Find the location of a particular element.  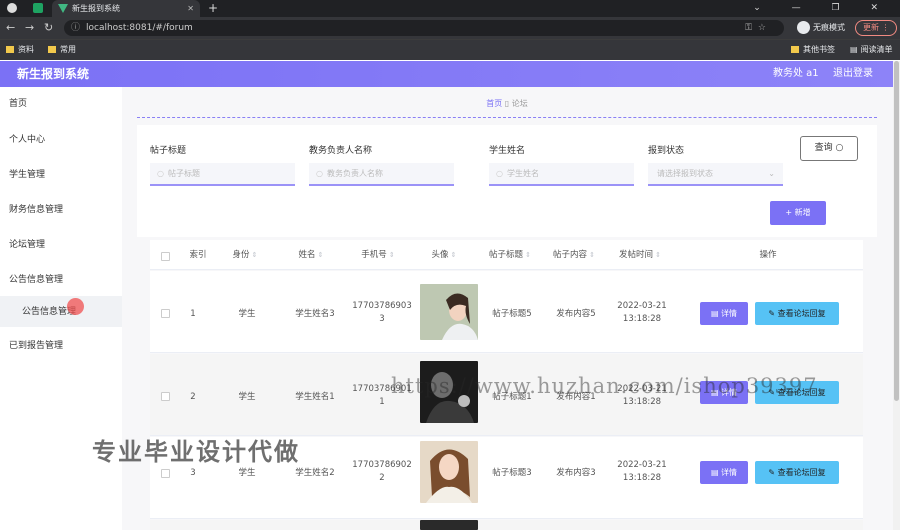

key-star-icons: ⚿☆ is located at coordinates (758, 28).